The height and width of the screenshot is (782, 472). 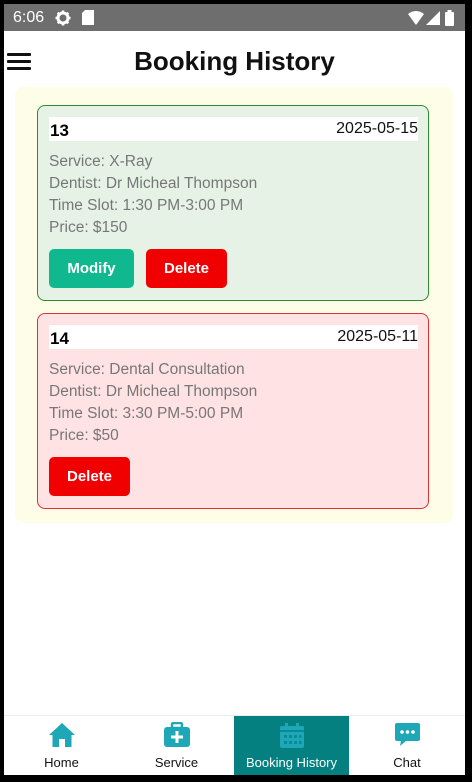 I want to click on chat-icon, so click(x=407, y=736).